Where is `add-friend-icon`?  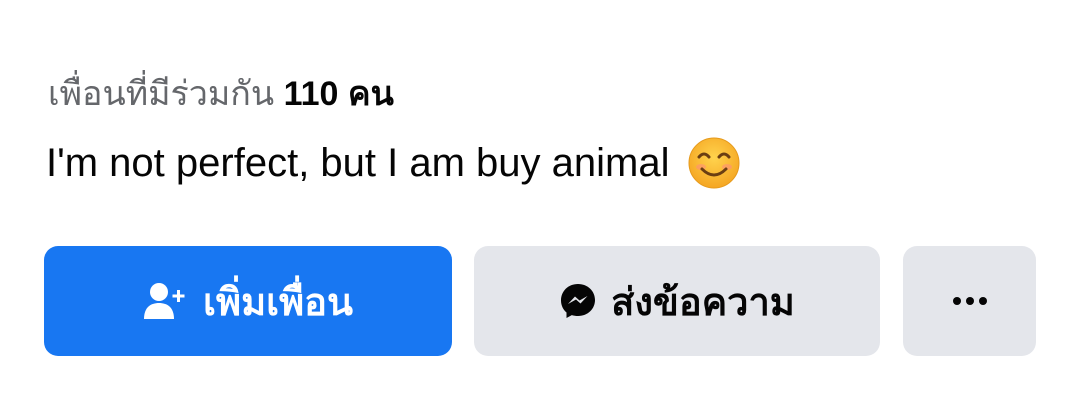
add-friend-icon is located at coordinates (166, 301).